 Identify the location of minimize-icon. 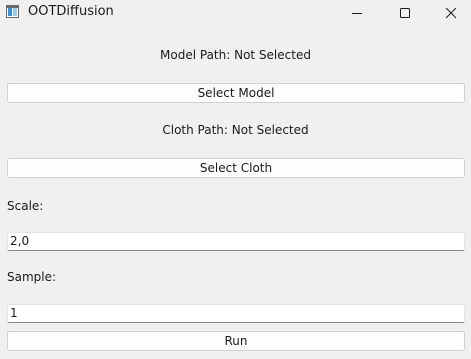
(357, 13).